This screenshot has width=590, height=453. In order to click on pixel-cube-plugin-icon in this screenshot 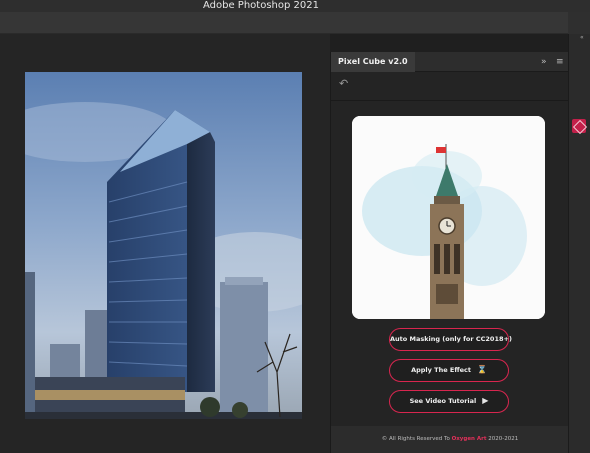, I will do `click(579, 126)`.